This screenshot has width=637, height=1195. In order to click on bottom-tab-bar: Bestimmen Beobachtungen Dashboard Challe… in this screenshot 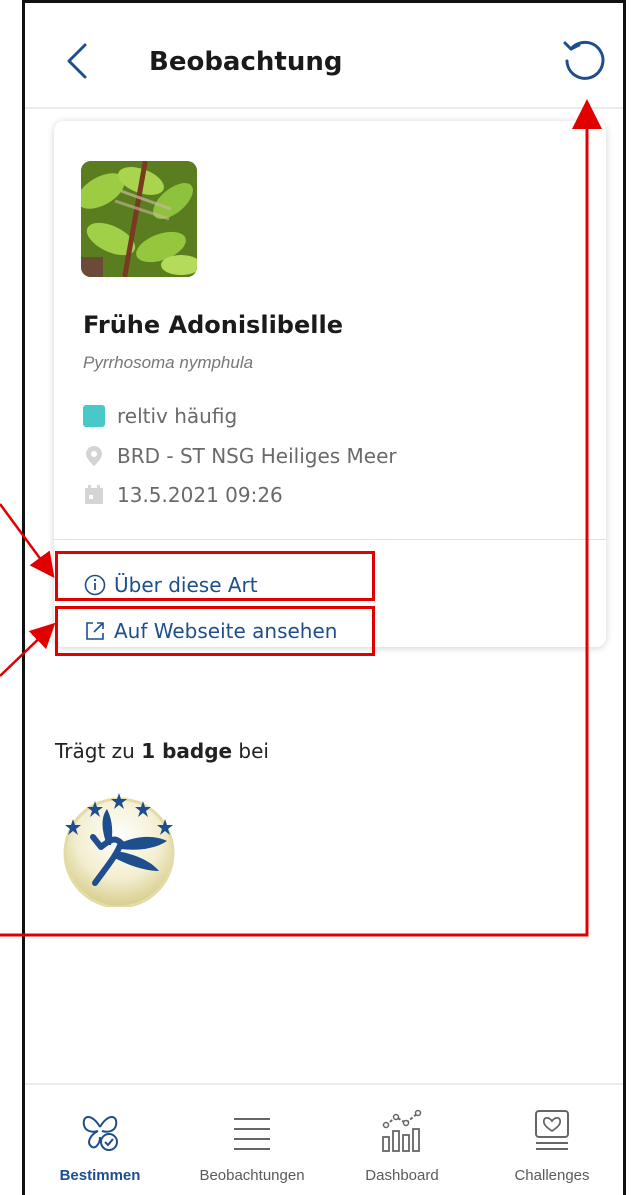, I will do `click(324, 1139)`.